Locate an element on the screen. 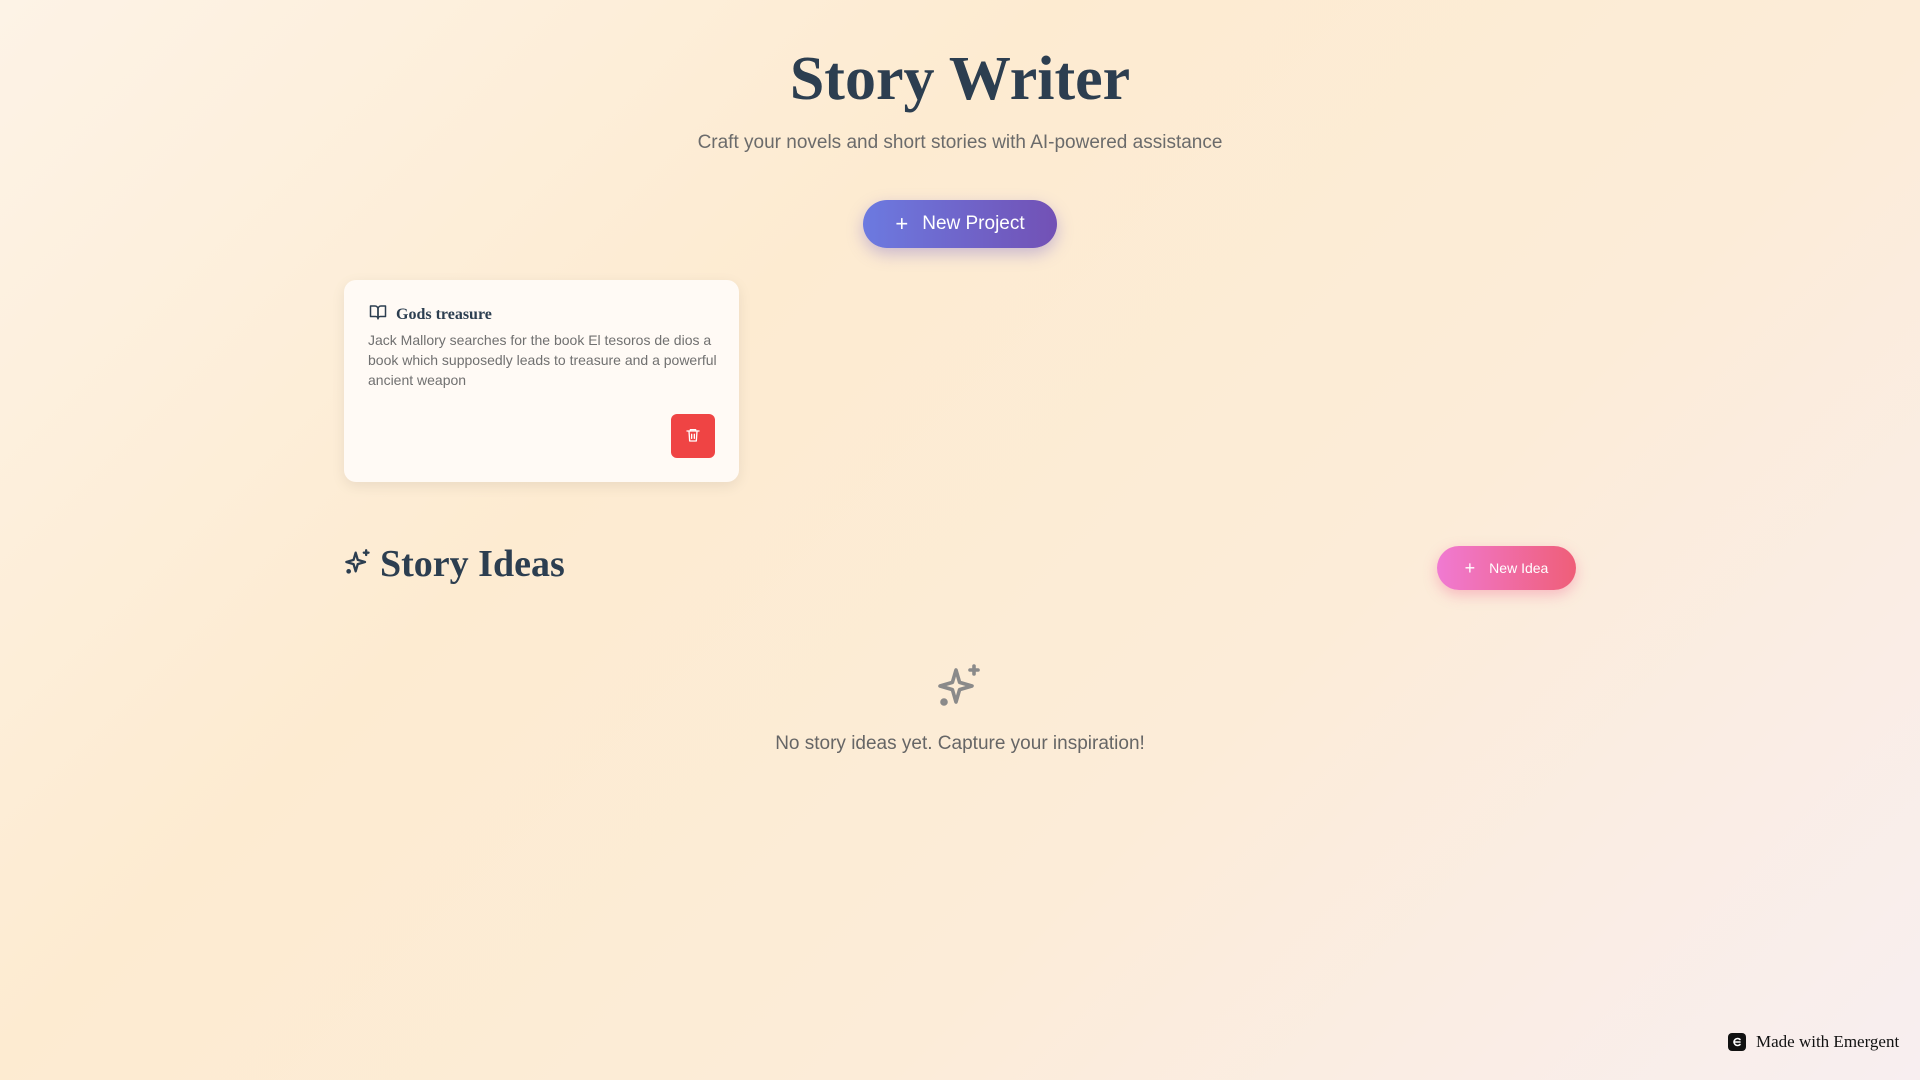 Image resolution: width=1920 pixels, height=1080 pixels. new-idea-button: + New Idea is located at coordinates (1506, 568).